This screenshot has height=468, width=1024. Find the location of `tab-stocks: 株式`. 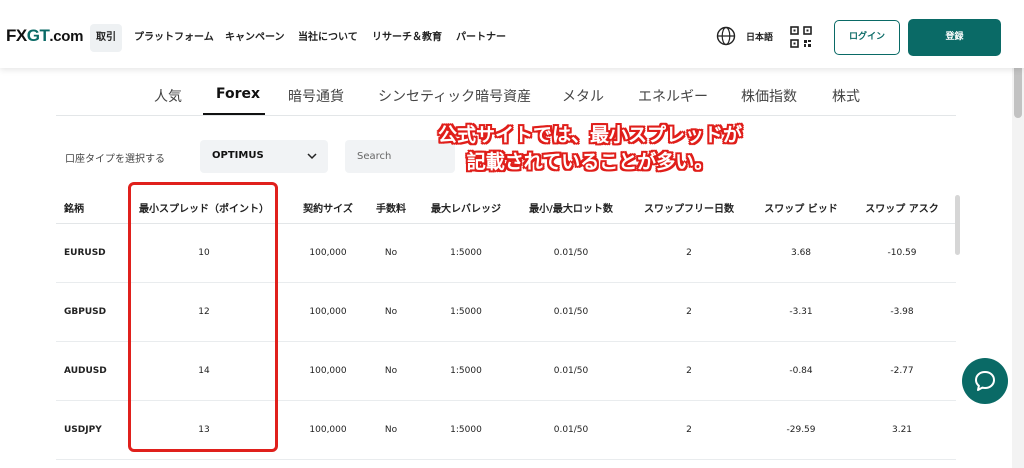

tab-stocks: 株式 is located at coordinates (846, 96).